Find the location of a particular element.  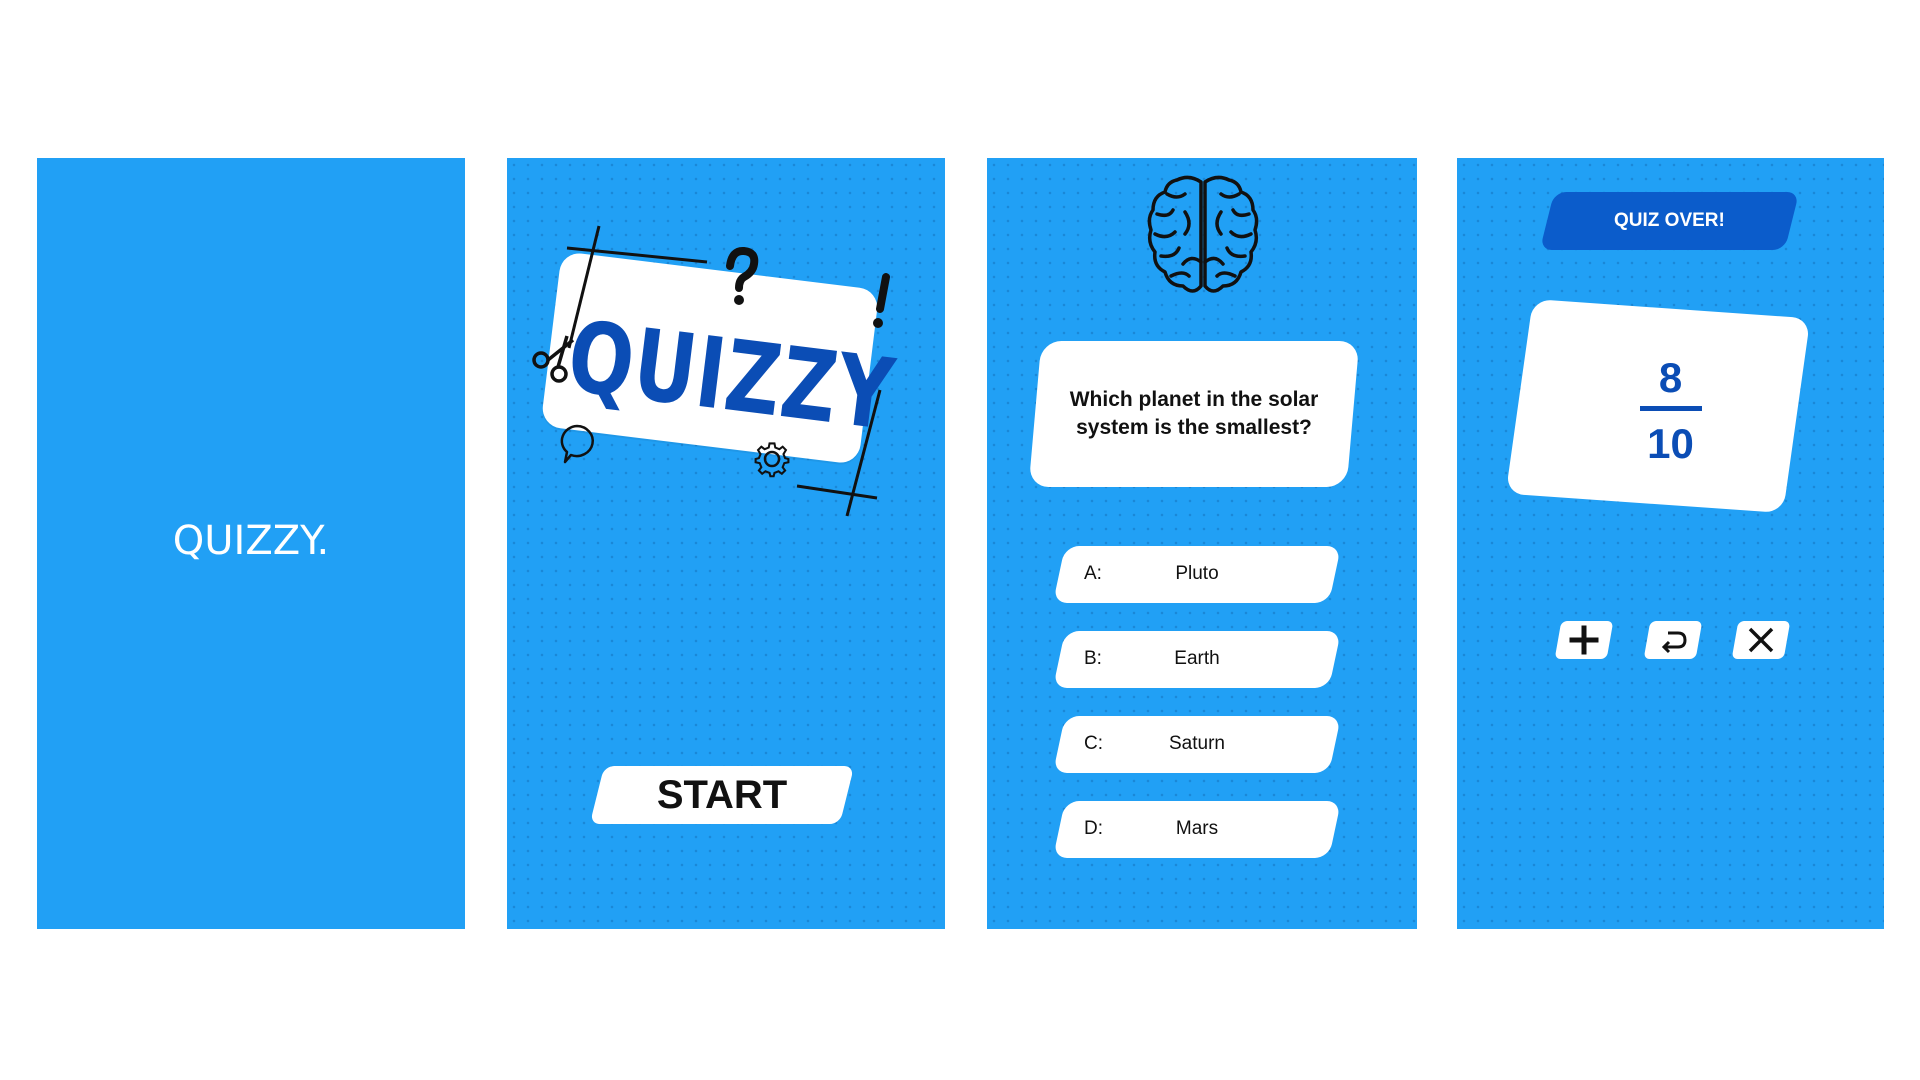

exclamation-icon is located at coordinates (881, 300).